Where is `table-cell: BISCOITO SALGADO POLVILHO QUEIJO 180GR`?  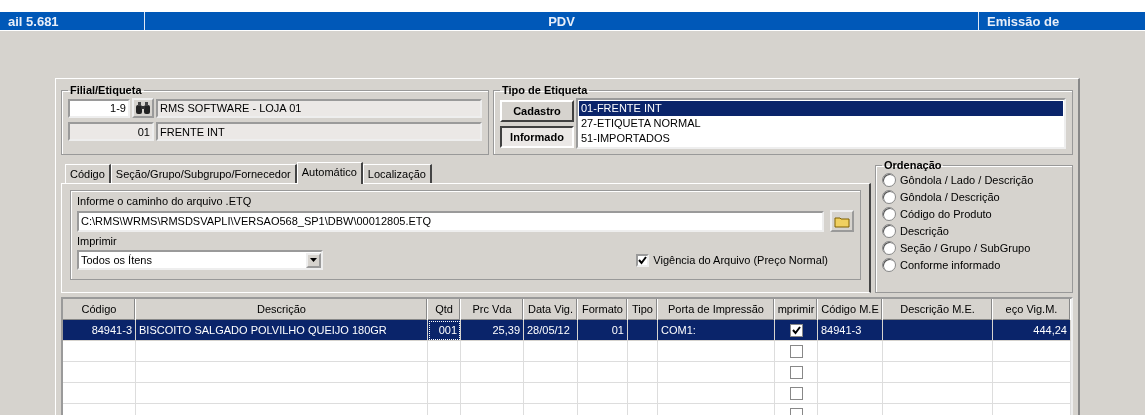
table-cell: BISCOITO SALGADO POLVILHO QUEIJO 180GR is located at coordinates (282, 330).